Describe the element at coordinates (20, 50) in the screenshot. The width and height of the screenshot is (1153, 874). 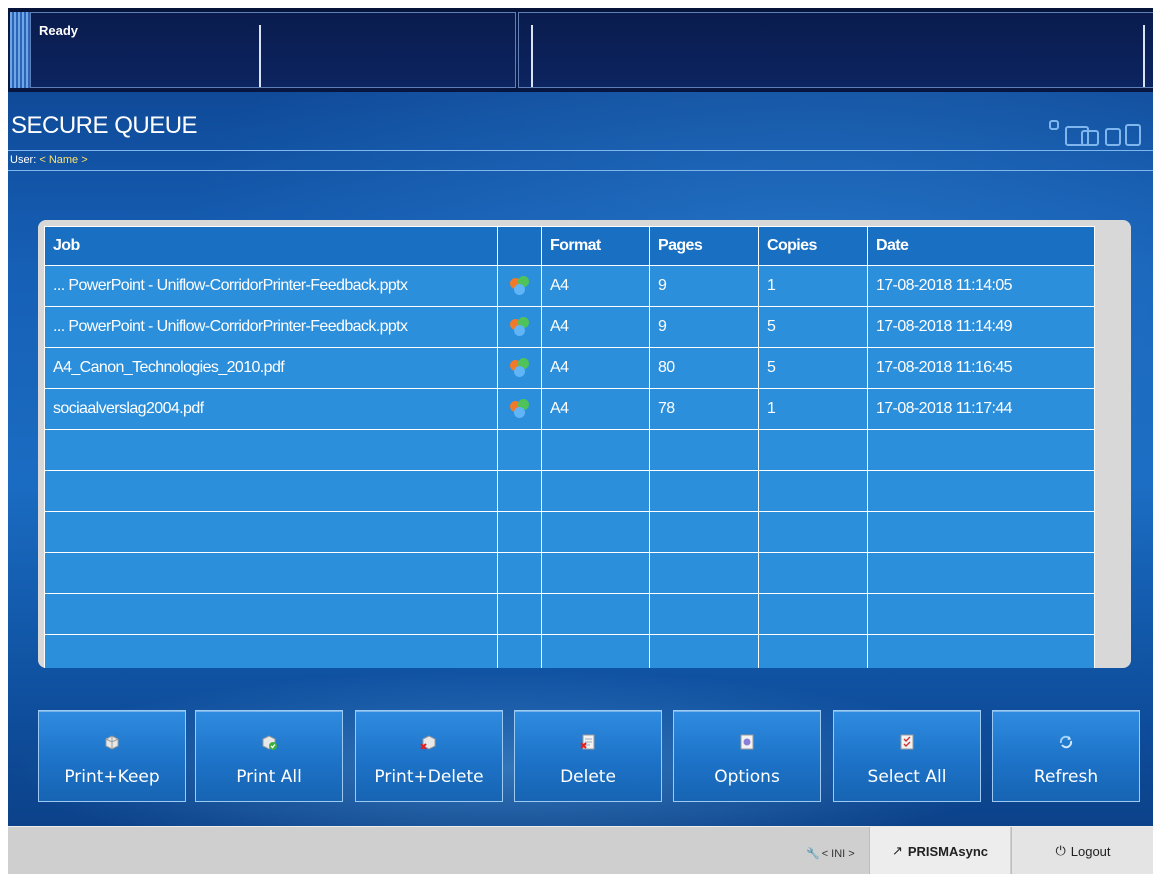
I see `status-strip` at that location.